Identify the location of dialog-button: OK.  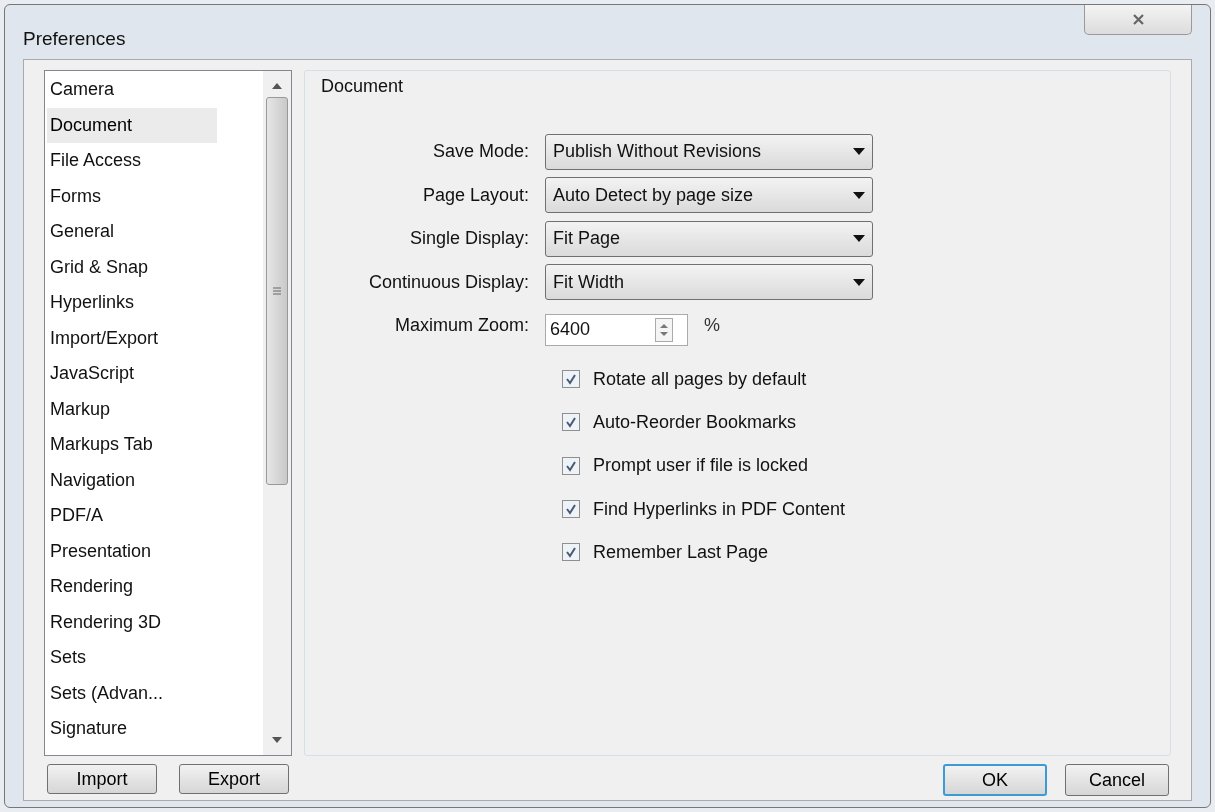
(995, 780).